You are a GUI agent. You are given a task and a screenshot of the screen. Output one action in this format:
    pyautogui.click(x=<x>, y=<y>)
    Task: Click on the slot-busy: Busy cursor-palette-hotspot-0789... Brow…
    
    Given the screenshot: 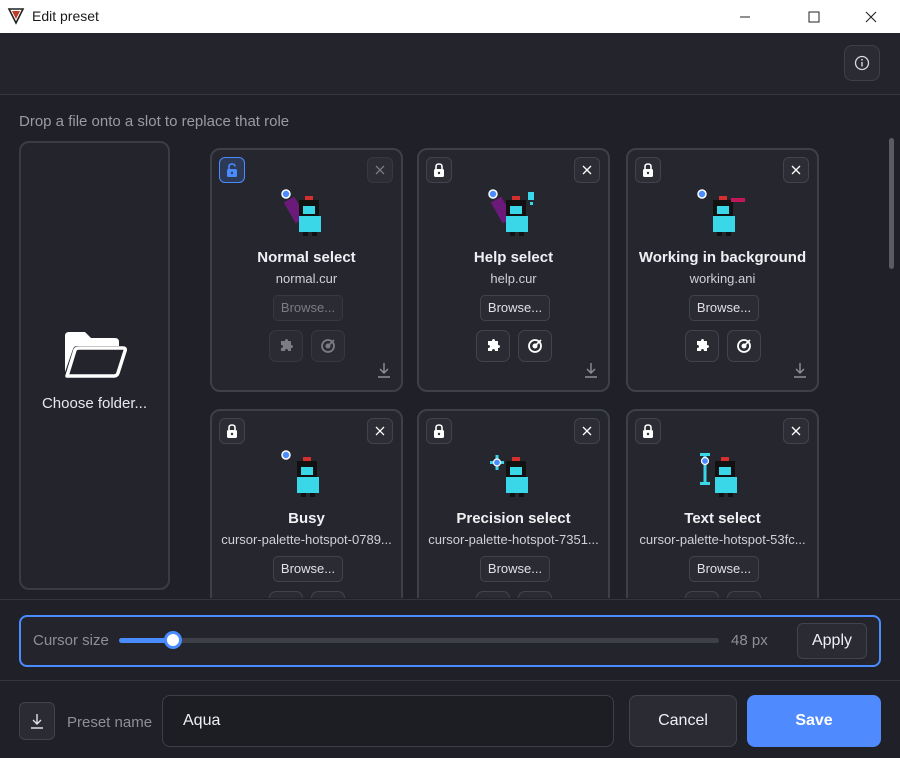 What is the action you would take?
    pyautogui.click(x=306, y=503)
    